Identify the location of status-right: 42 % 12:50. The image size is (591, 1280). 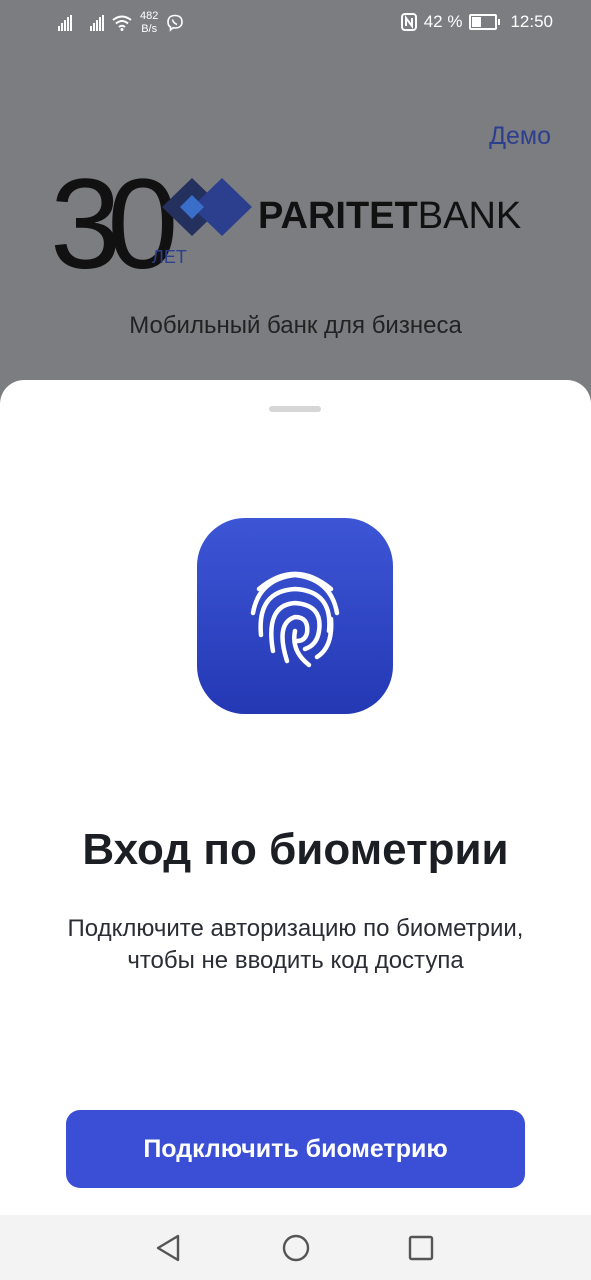
(476, 22).